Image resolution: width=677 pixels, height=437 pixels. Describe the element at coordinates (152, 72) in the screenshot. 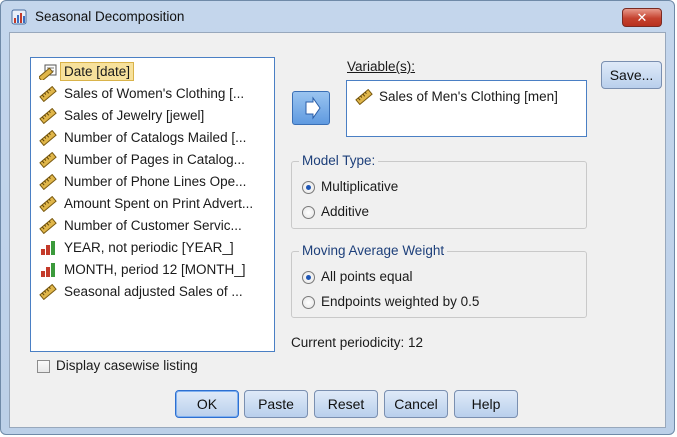

I see `source-list-item: Date [date]` at that location.